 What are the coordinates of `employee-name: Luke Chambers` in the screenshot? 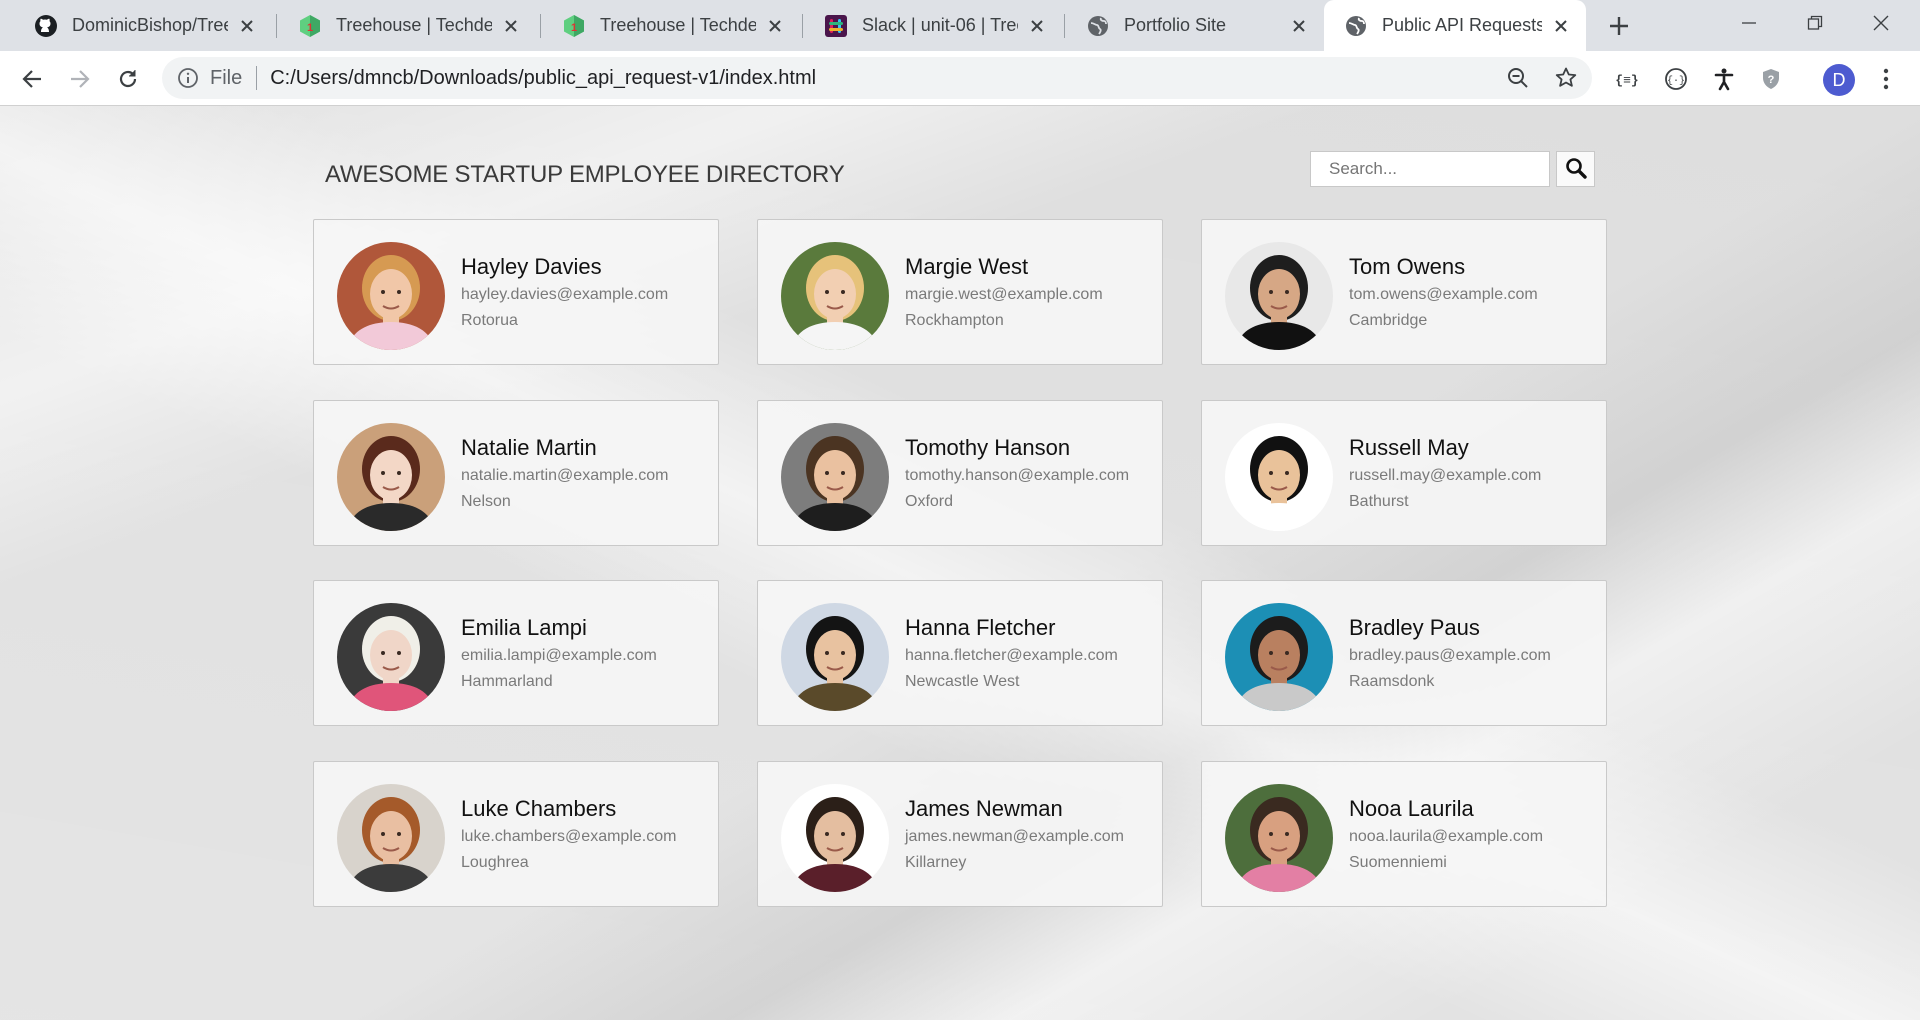 It's located at (539, 808).